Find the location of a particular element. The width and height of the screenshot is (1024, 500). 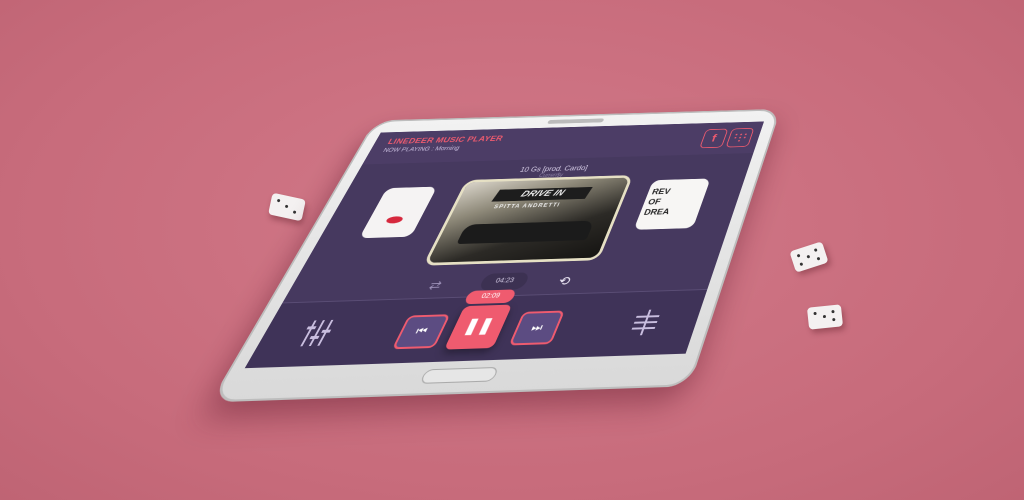

album-art-next: REV OF DREA is located at coordinates (672, 203).